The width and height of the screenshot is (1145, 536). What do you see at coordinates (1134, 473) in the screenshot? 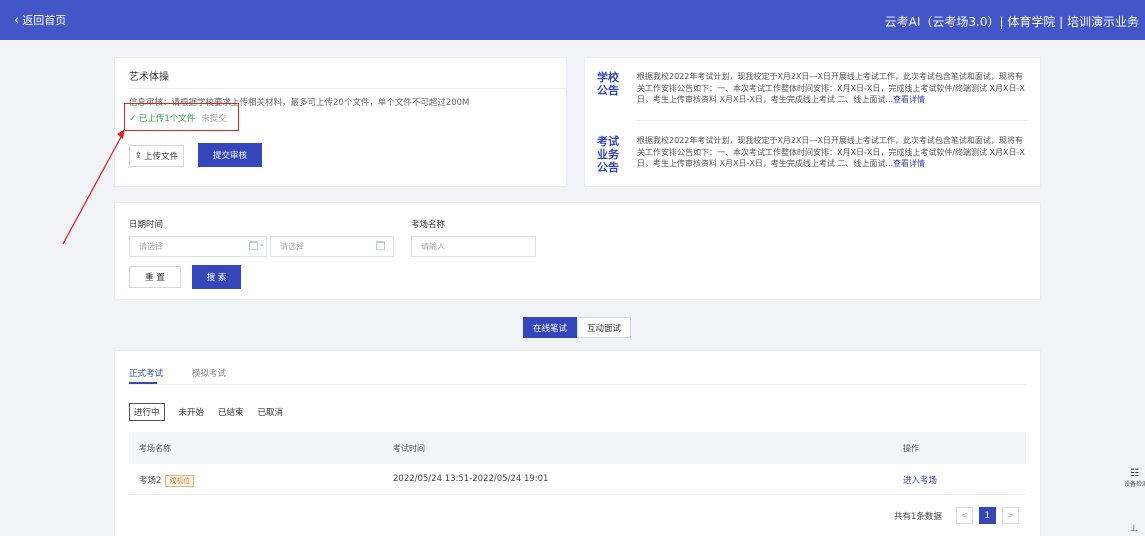
I see `device-check-icon: ☷` at bounding box center [1134, 473].